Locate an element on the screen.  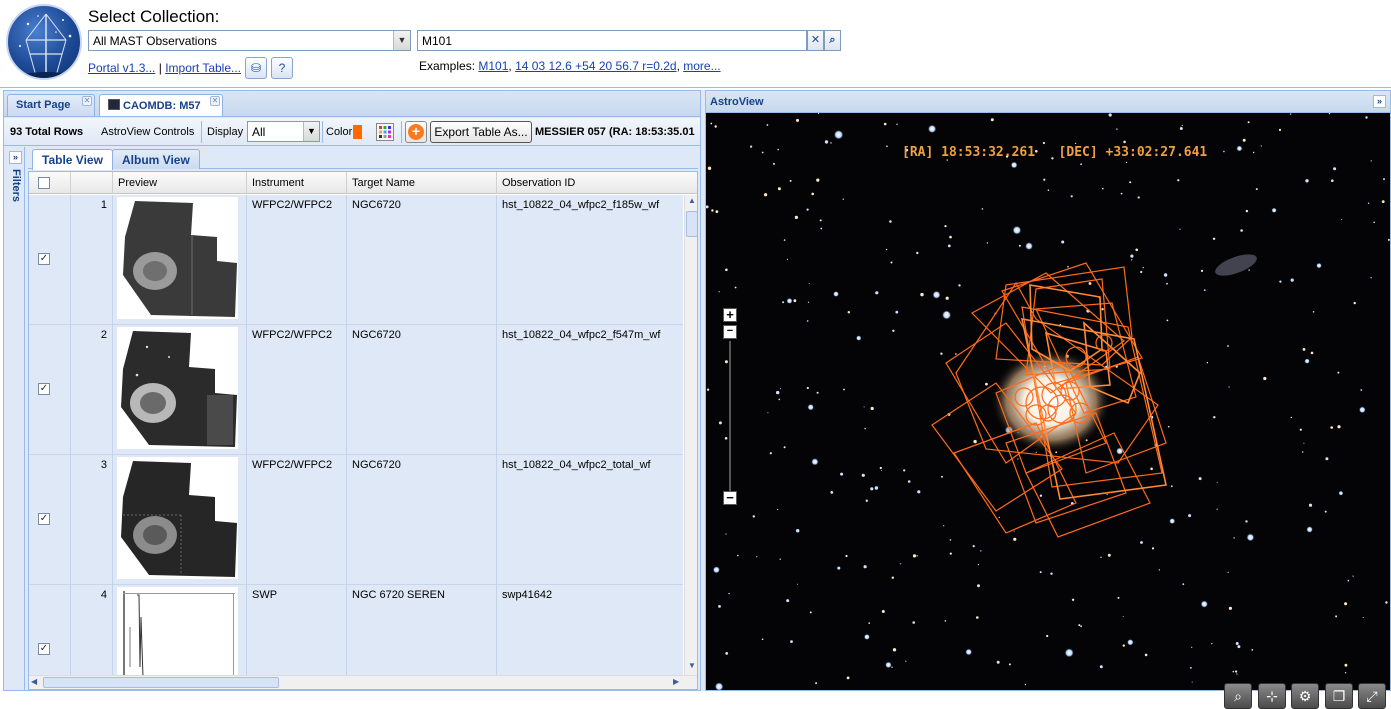
vertical-scrollbar: ▲ ▼ is located at coordinates (690, 435).